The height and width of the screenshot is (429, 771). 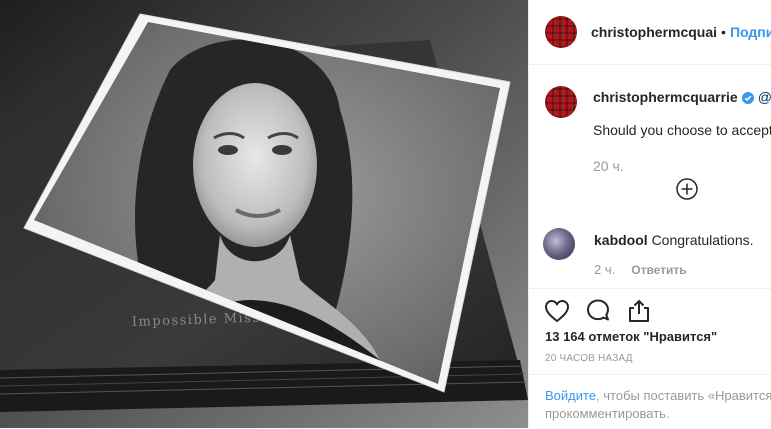 I want to click on author-avatar, so click(x=561, y=32).